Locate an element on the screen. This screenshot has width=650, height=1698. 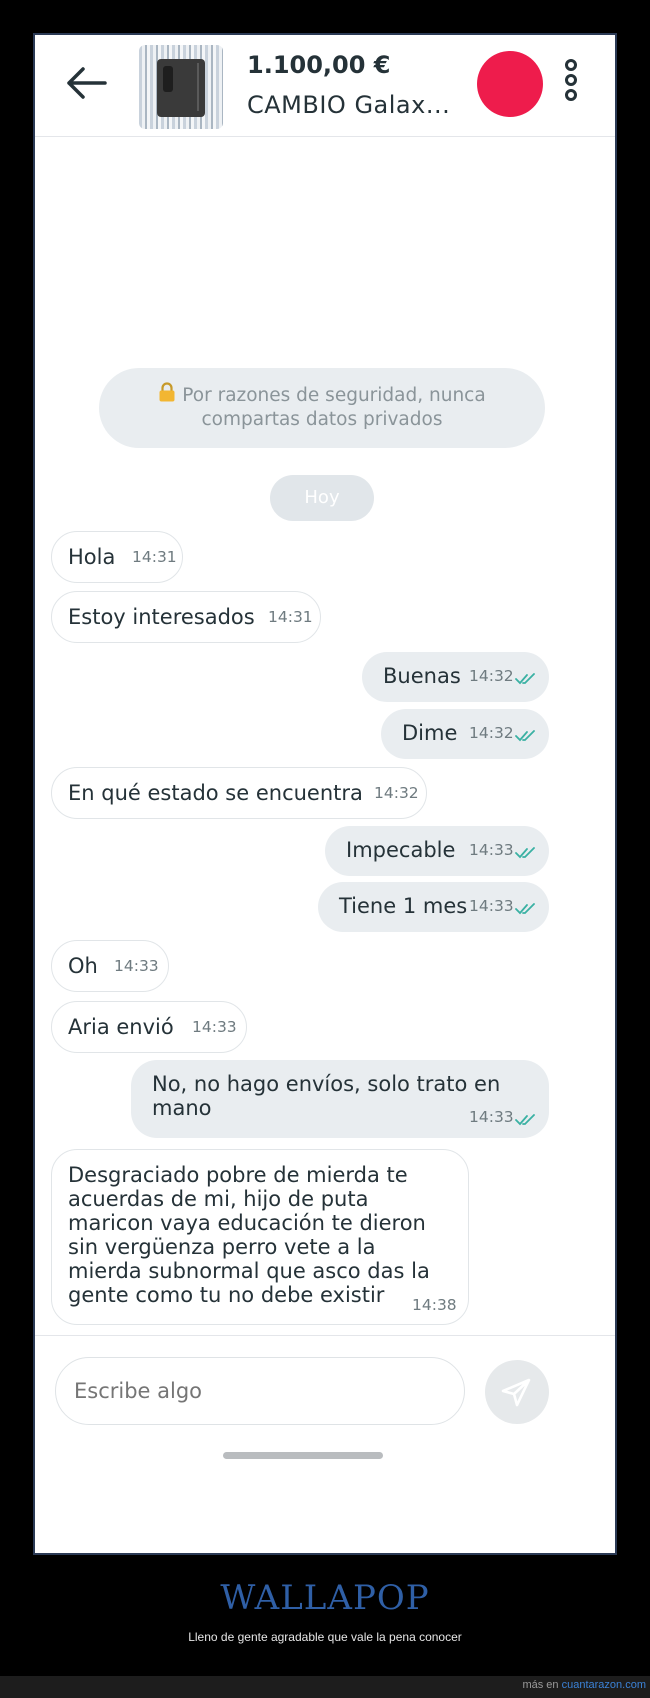
message-text: No, no hago envíos, solo trato en mano is located at coordinates (326, 1096).